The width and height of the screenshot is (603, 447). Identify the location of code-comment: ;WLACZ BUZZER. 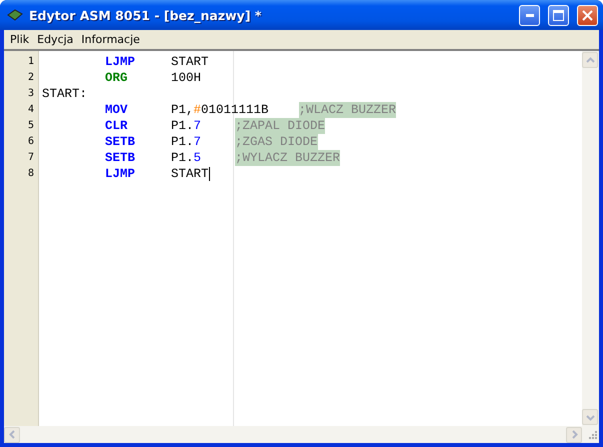
(347, 110).